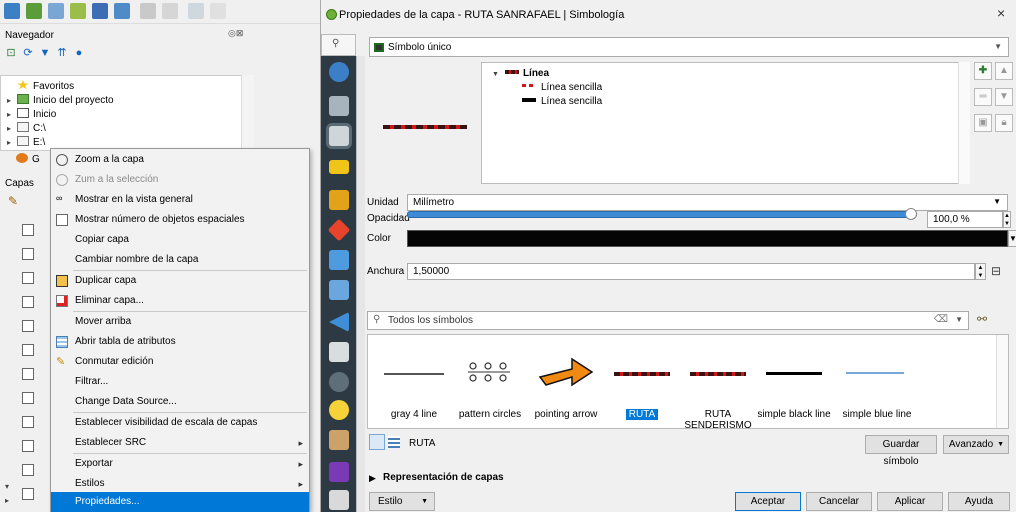 The width and height of the screenshot is (1016, 512). Describe the element at coordinates (339, 200) in the screenshot. I see `diagrams-icon` at that location.